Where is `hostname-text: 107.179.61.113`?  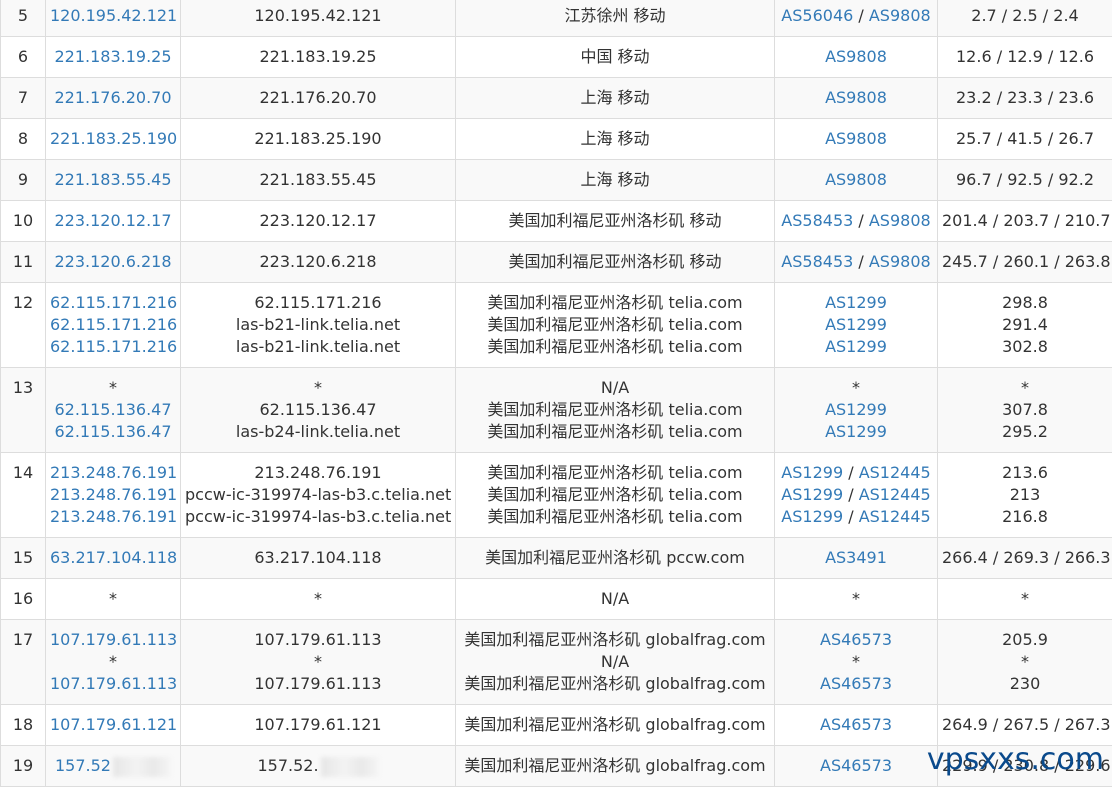
hostname-text: 107.179.61.113 is located at coordinates (317, 639).